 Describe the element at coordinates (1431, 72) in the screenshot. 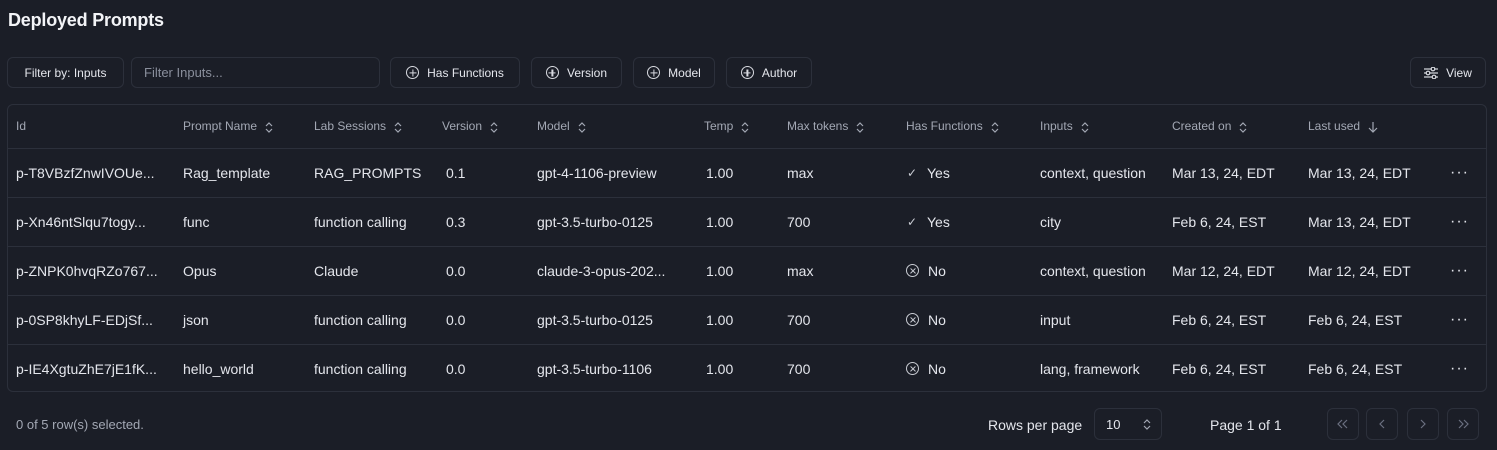

I see `sliders-icon` at that location.